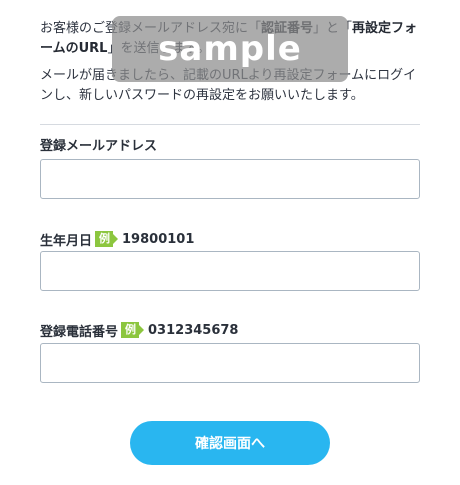  I want to click on phone-label-text: 登録電話番号, so click(79, 332).